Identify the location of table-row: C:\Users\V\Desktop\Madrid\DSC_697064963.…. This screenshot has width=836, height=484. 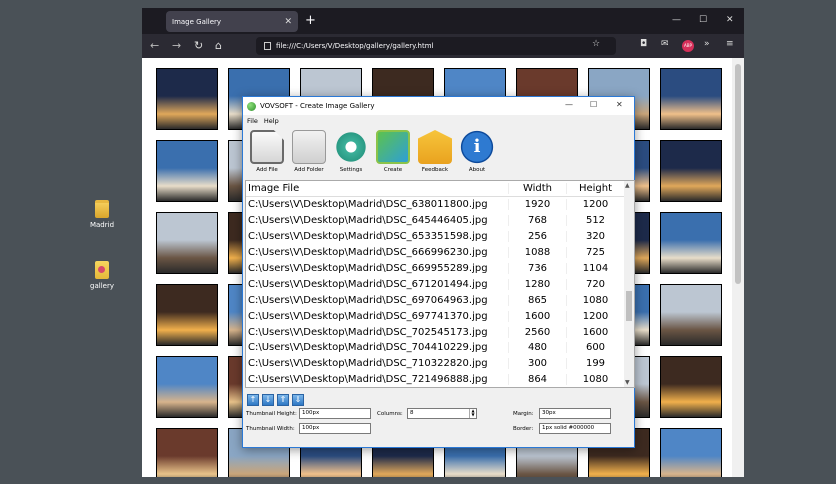
(440, 300).